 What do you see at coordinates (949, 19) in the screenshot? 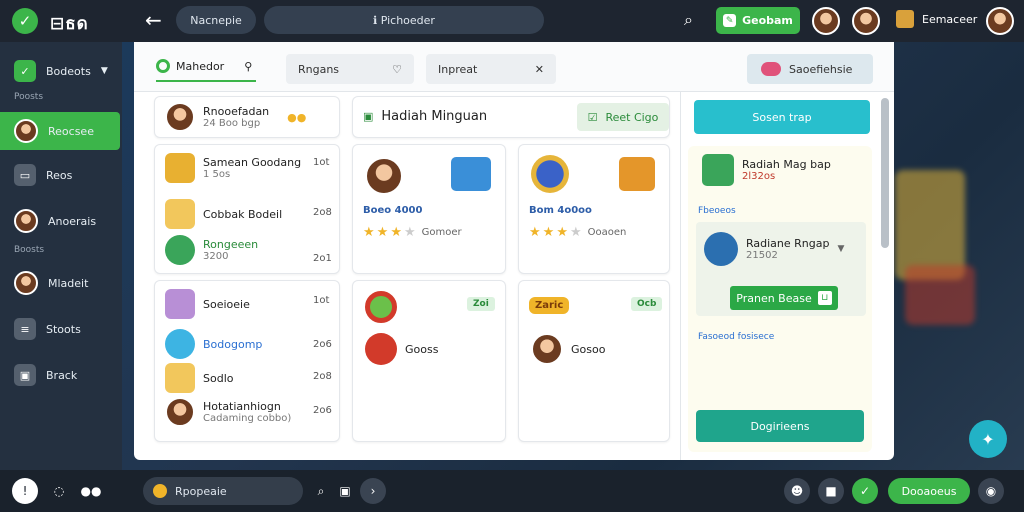
I see `user-name: Eemaceer` at bounding box center [949, 19].